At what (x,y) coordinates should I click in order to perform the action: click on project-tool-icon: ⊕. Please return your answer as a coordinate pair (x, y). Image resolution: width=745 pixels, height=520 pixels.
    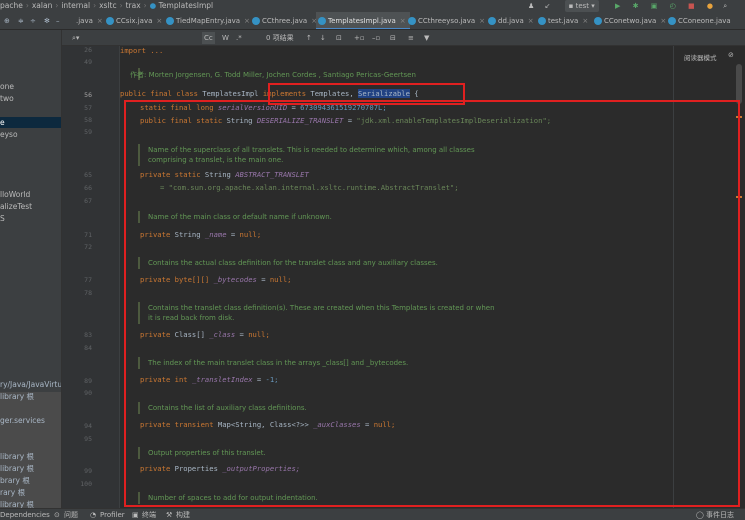
    Looking at the image, I should click on (7, 20).